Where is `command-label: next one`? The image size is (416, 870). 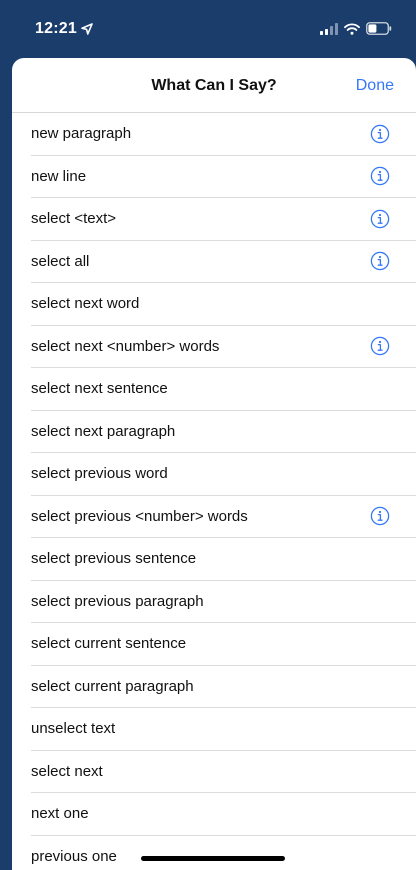
command-label: next one is located at coordinates (60, 814).